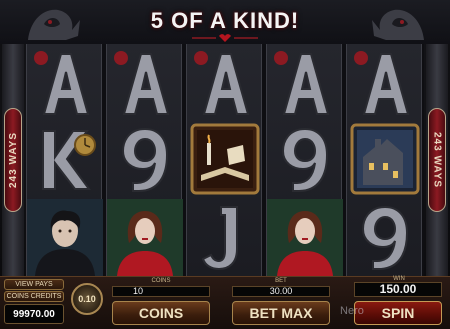 This screenshot has width=450, height=329. Describe the element at coordinates (225, 237) in the screenshot. I see `symbol-jack-icon` at that location.